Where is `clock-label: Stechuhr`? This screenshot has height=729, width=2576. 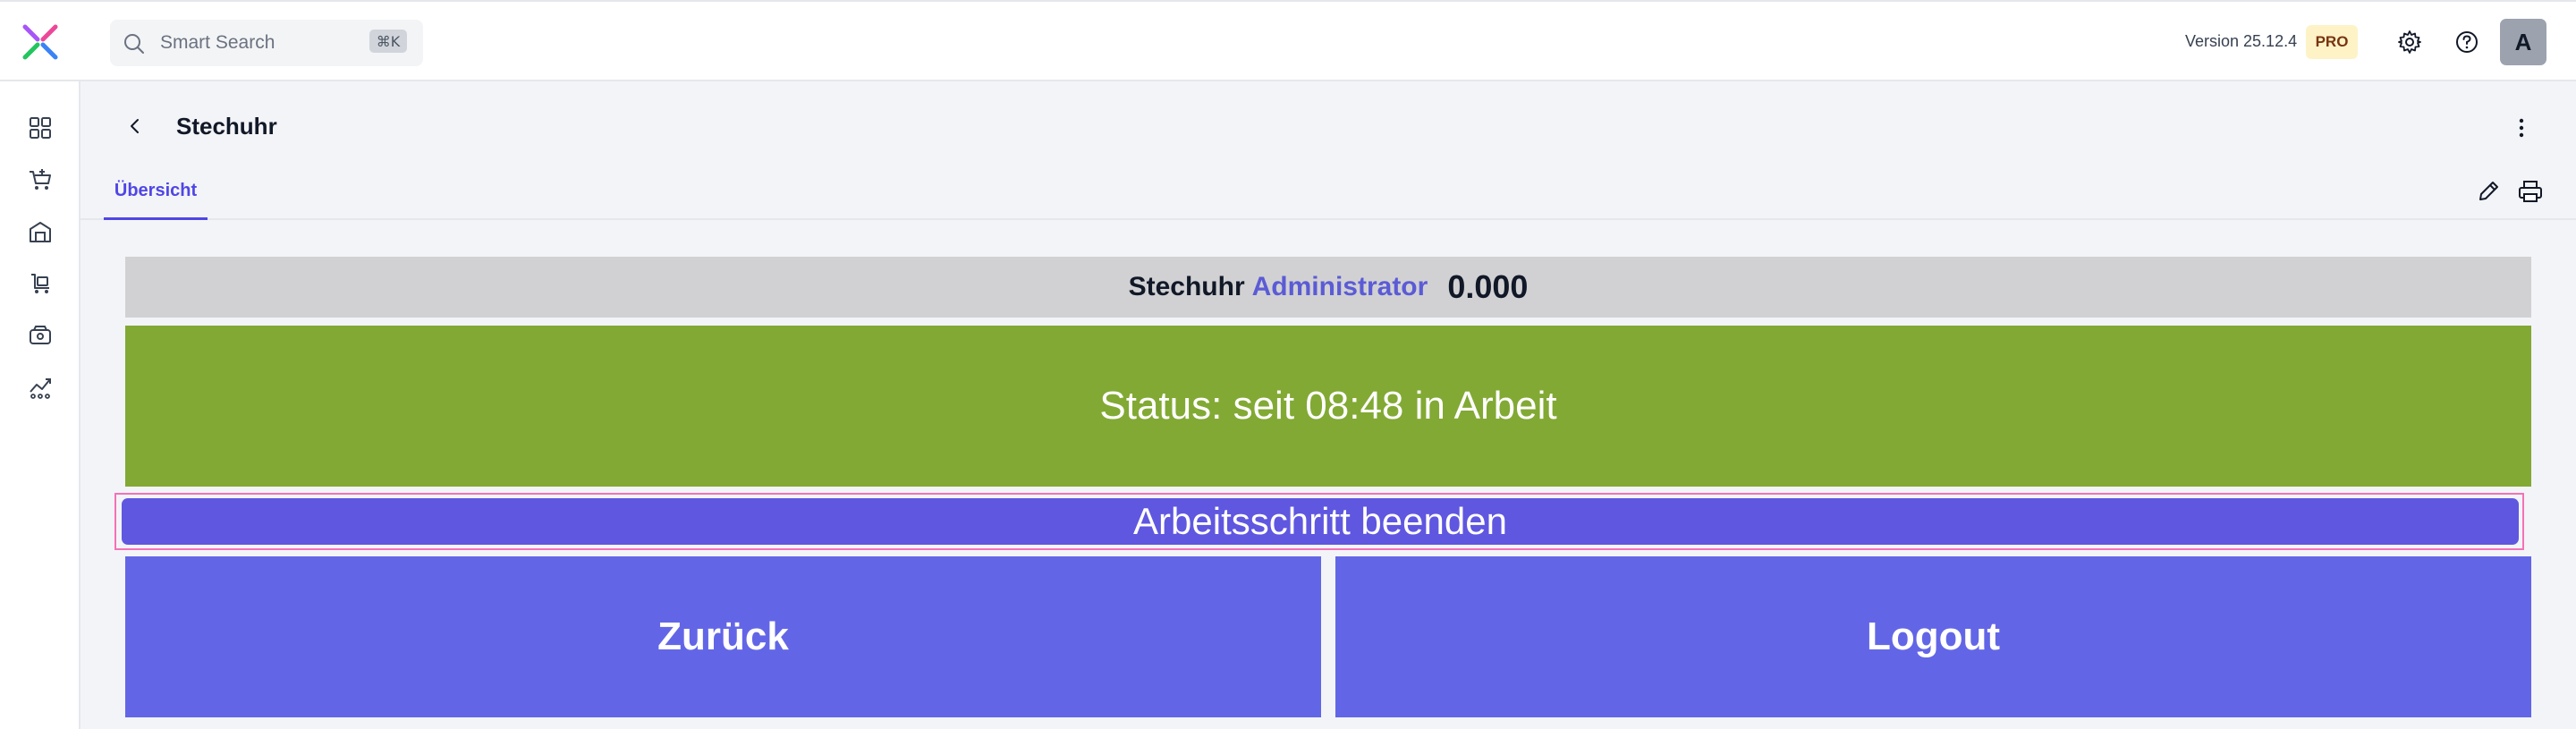 clock-label: Stechuhr is located at coordinates (1186, 287).